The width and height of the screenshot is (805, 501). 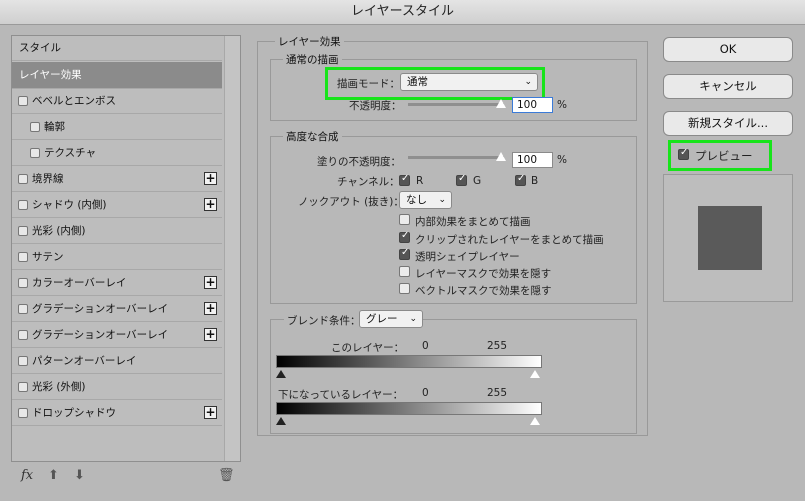 What do you see at coordinates (84, 361) in the screenshot?
I see `sidebar-item-label: パターンオーバーレイ` at bounding box center [84, 361].